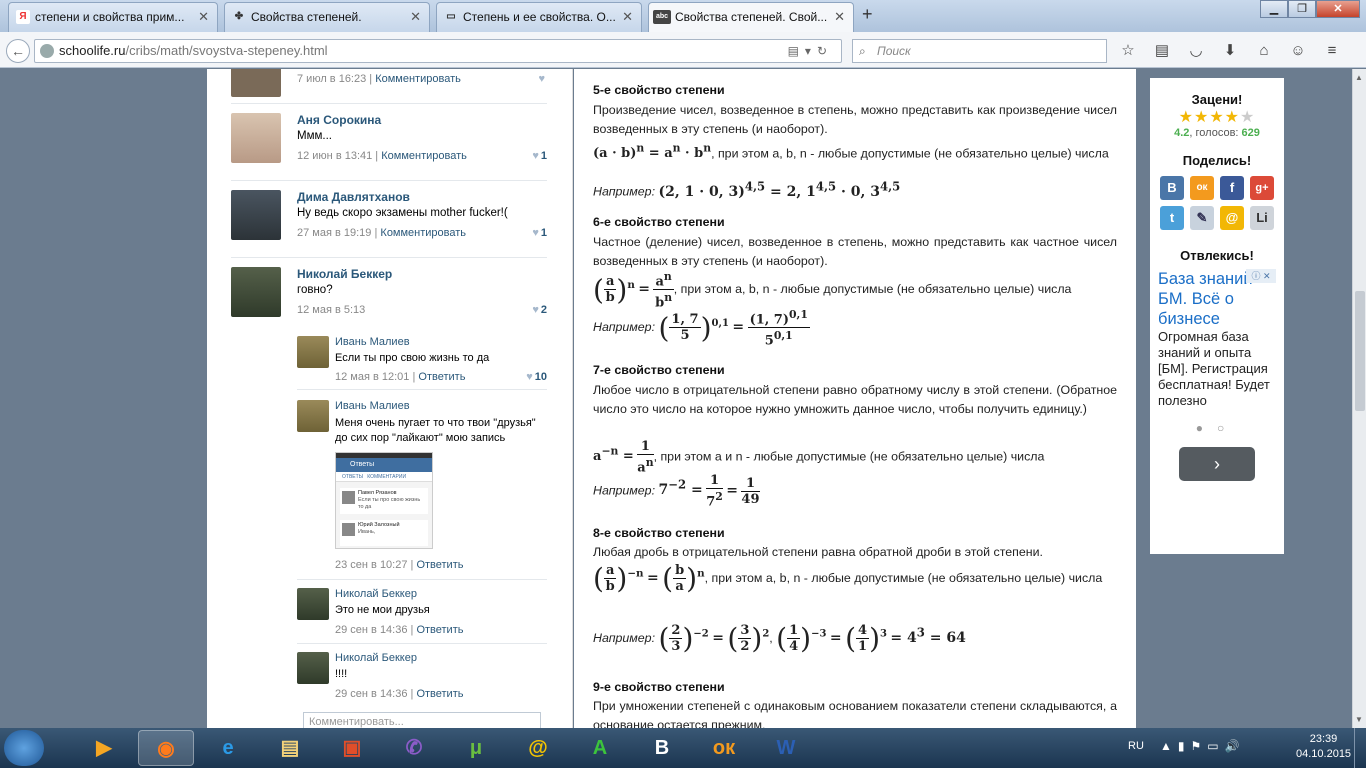 The image size is (1366, 768). I want to click on comment-author: Дима Давлятханов, so click(353, 197).